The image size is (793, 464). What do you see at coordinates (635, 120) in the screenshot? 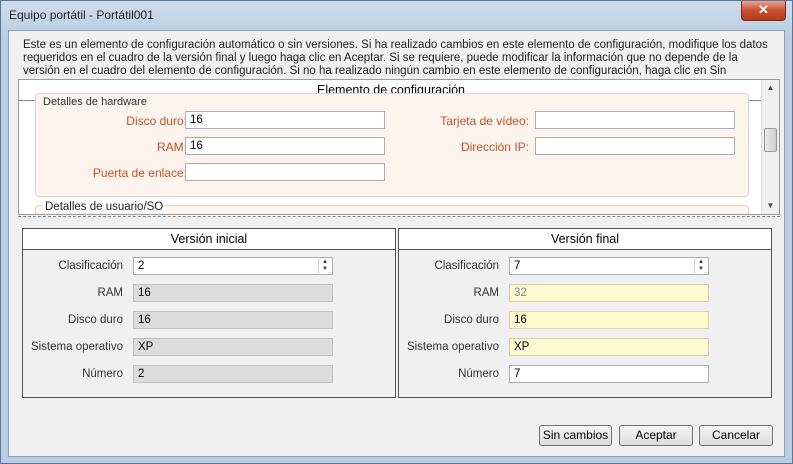
I see `video-card-input` at bounding box center [635, 120].